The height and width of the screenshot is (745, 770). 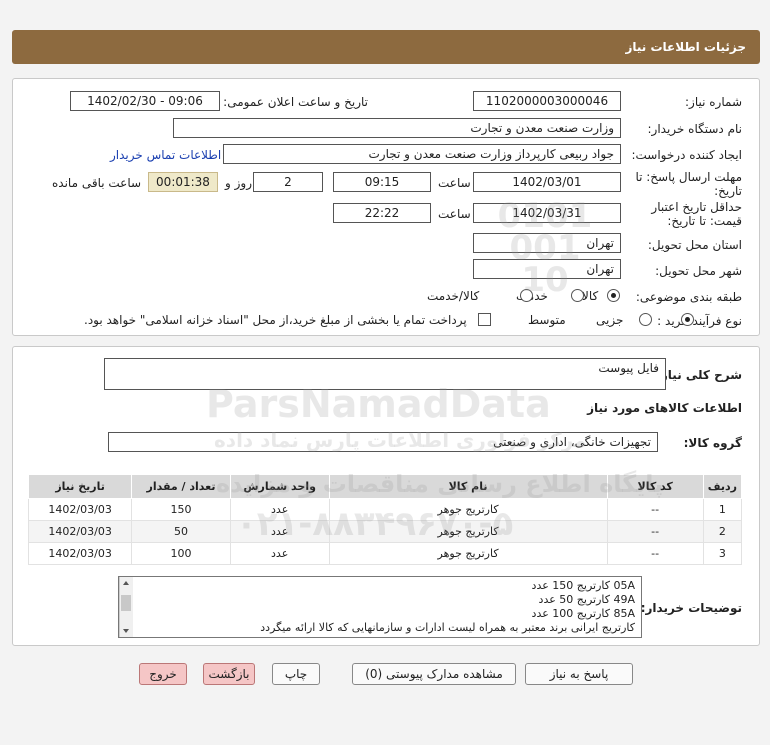 I want to click on deadline-time-field: 09:15, so click(x=382, y=182).